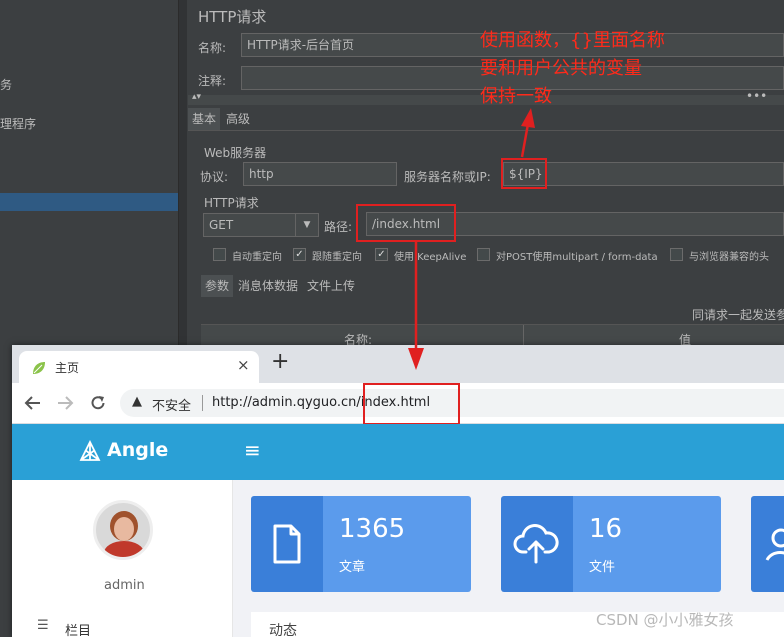 This screenshot has width=784, height=637. Describe the element at coordinates (471, 239) in the screenshot. I see `annotation-arrows` at that location.